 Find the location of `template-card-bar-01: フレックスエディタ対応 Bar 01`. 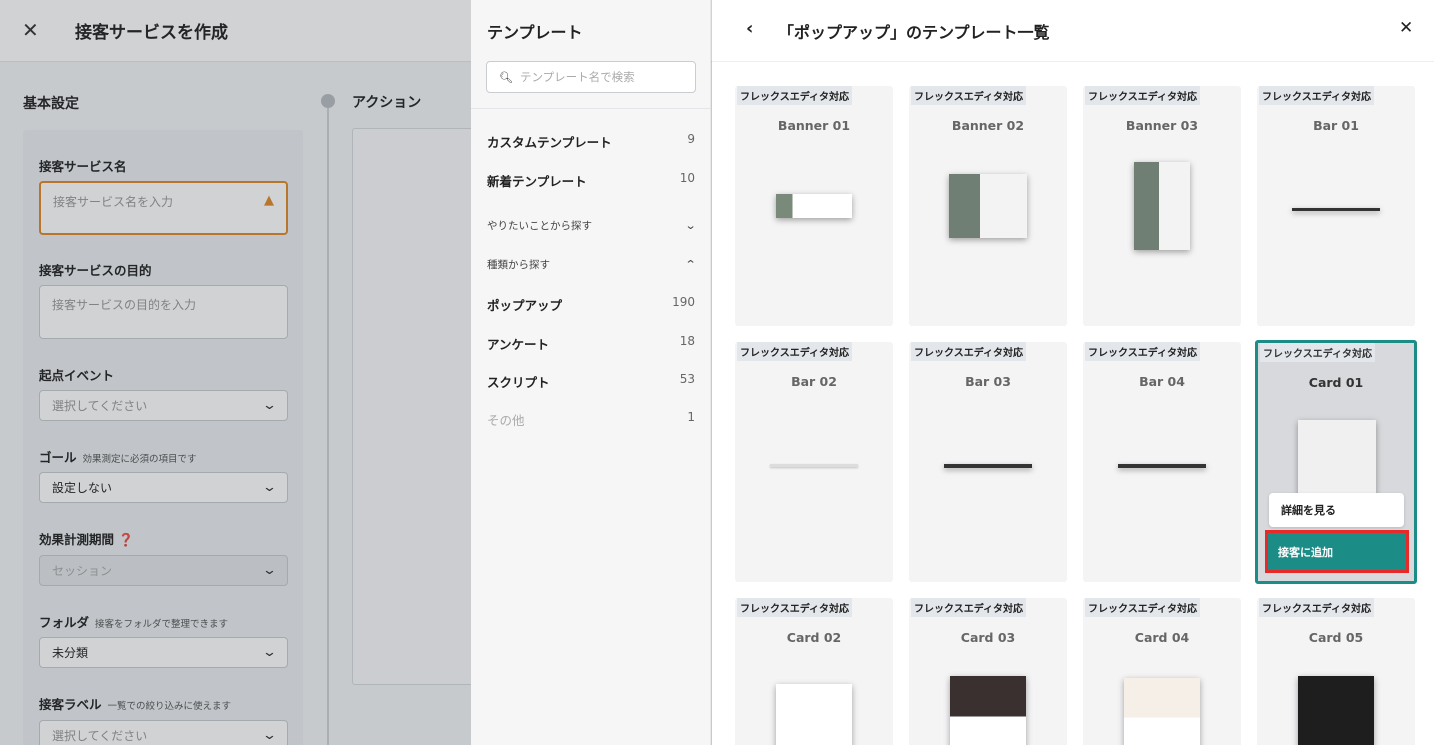

template-card-bar-01: フレックスエディタ対応 Bar 01 is located at coordinates (1336, 206).